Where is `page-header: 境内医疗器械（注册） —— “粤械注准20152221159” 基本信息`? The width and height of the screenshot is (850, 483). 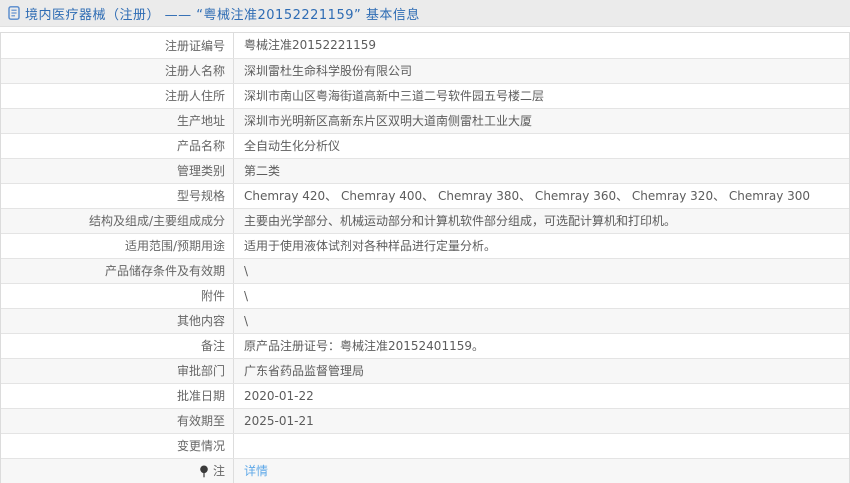
page-header: 境内医疗器械（注册） —— “粤械注准20152221159” 基本信息 is located at coordinates (425, 13).